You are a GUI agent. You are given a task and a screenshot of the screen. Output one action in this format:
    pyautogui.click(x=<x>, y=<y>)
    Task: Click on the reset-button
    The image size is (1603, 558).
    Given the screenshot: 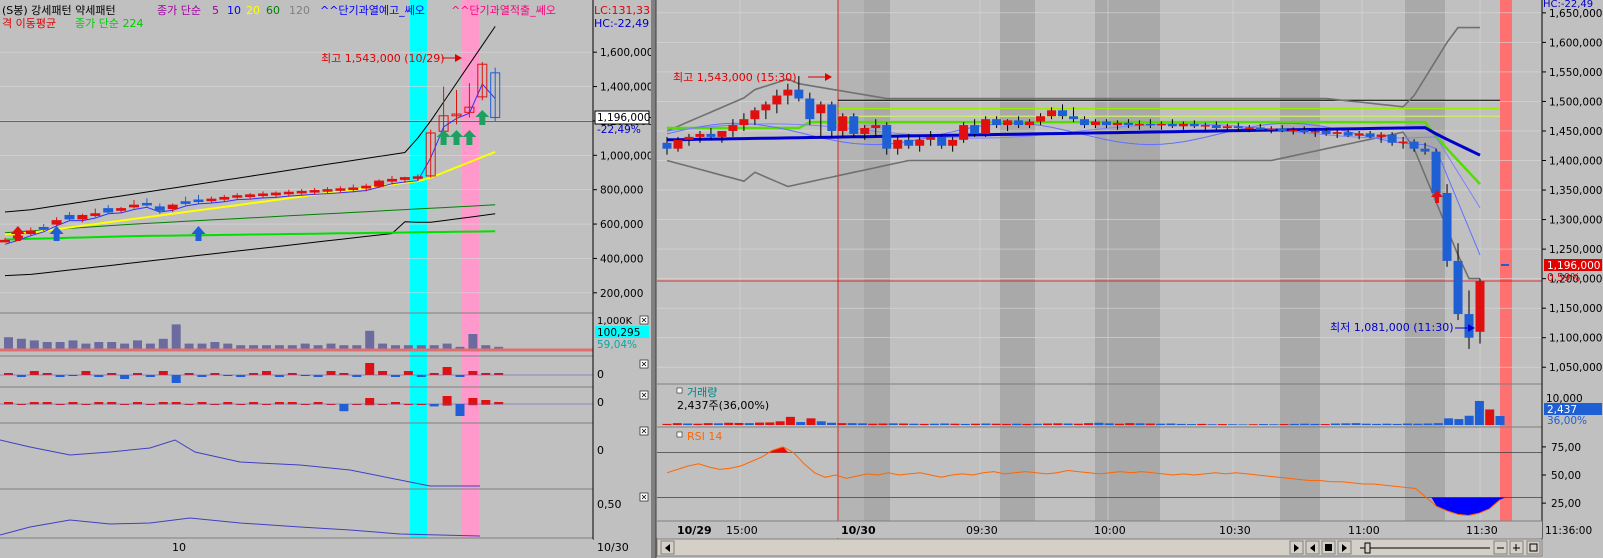 What is the action you would take?
    pyautogui.click(x=1533, y=547)
    